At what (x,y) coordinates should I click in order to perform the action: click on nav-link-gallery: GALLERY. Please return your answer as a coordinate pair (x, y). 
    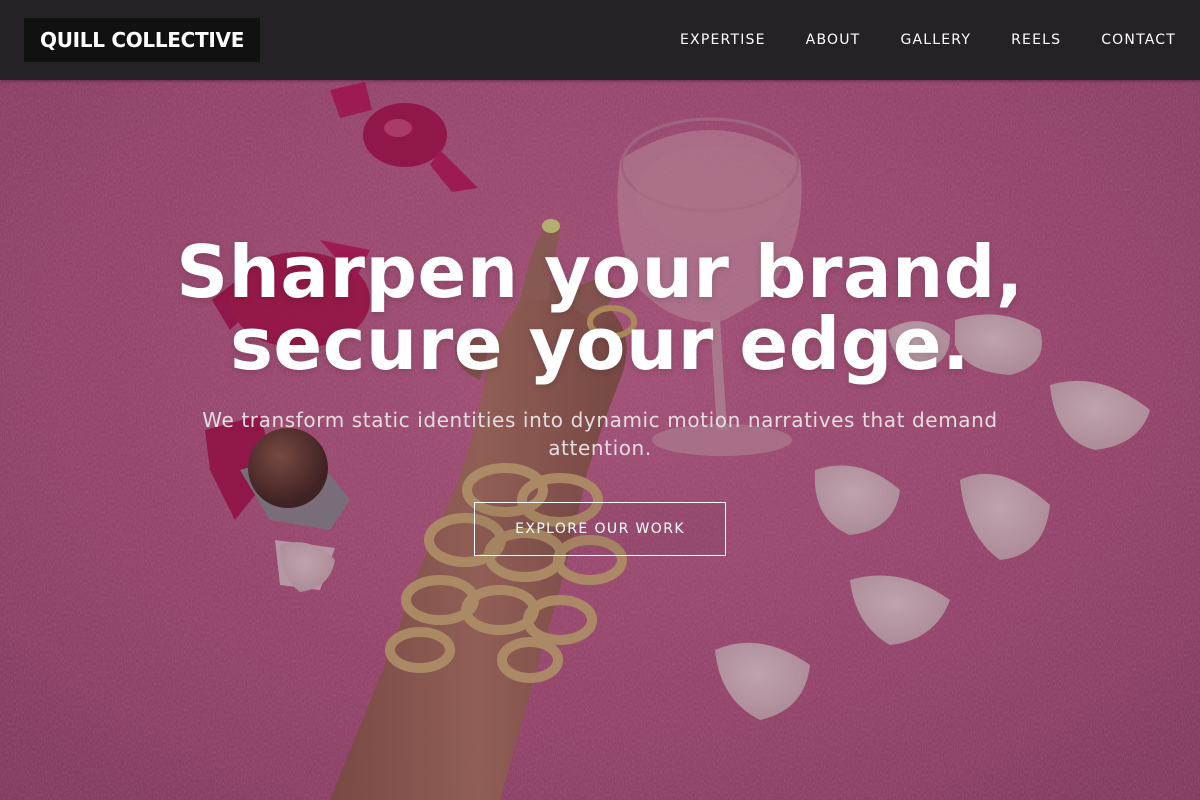
    Looking at the image, I should click on (935, 40).